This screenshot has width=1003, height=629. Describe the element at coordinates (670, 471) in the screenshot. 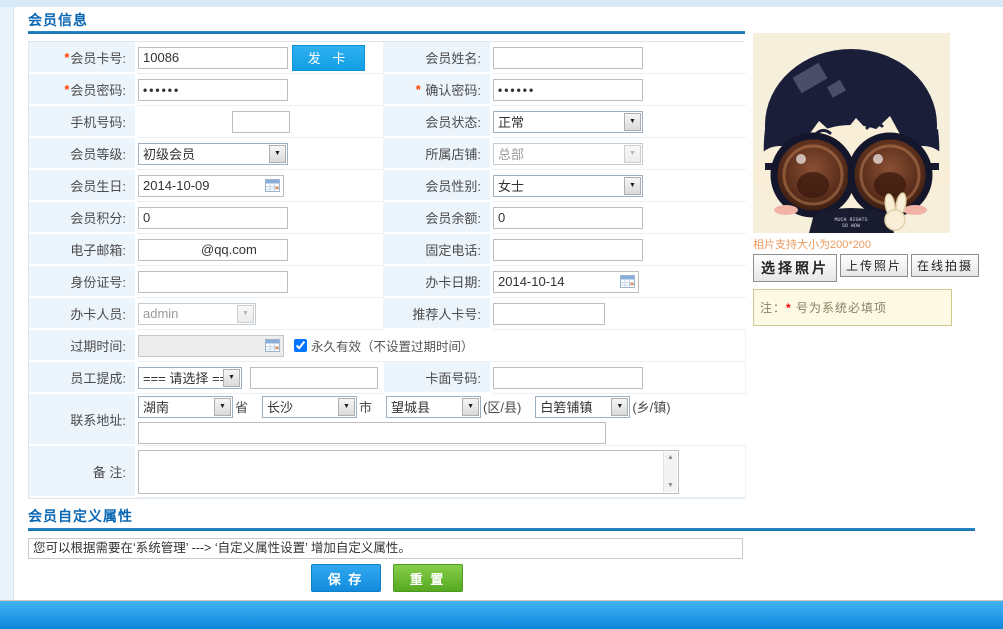

I see `remark-scrollbar: ▲ ▼` at that location.